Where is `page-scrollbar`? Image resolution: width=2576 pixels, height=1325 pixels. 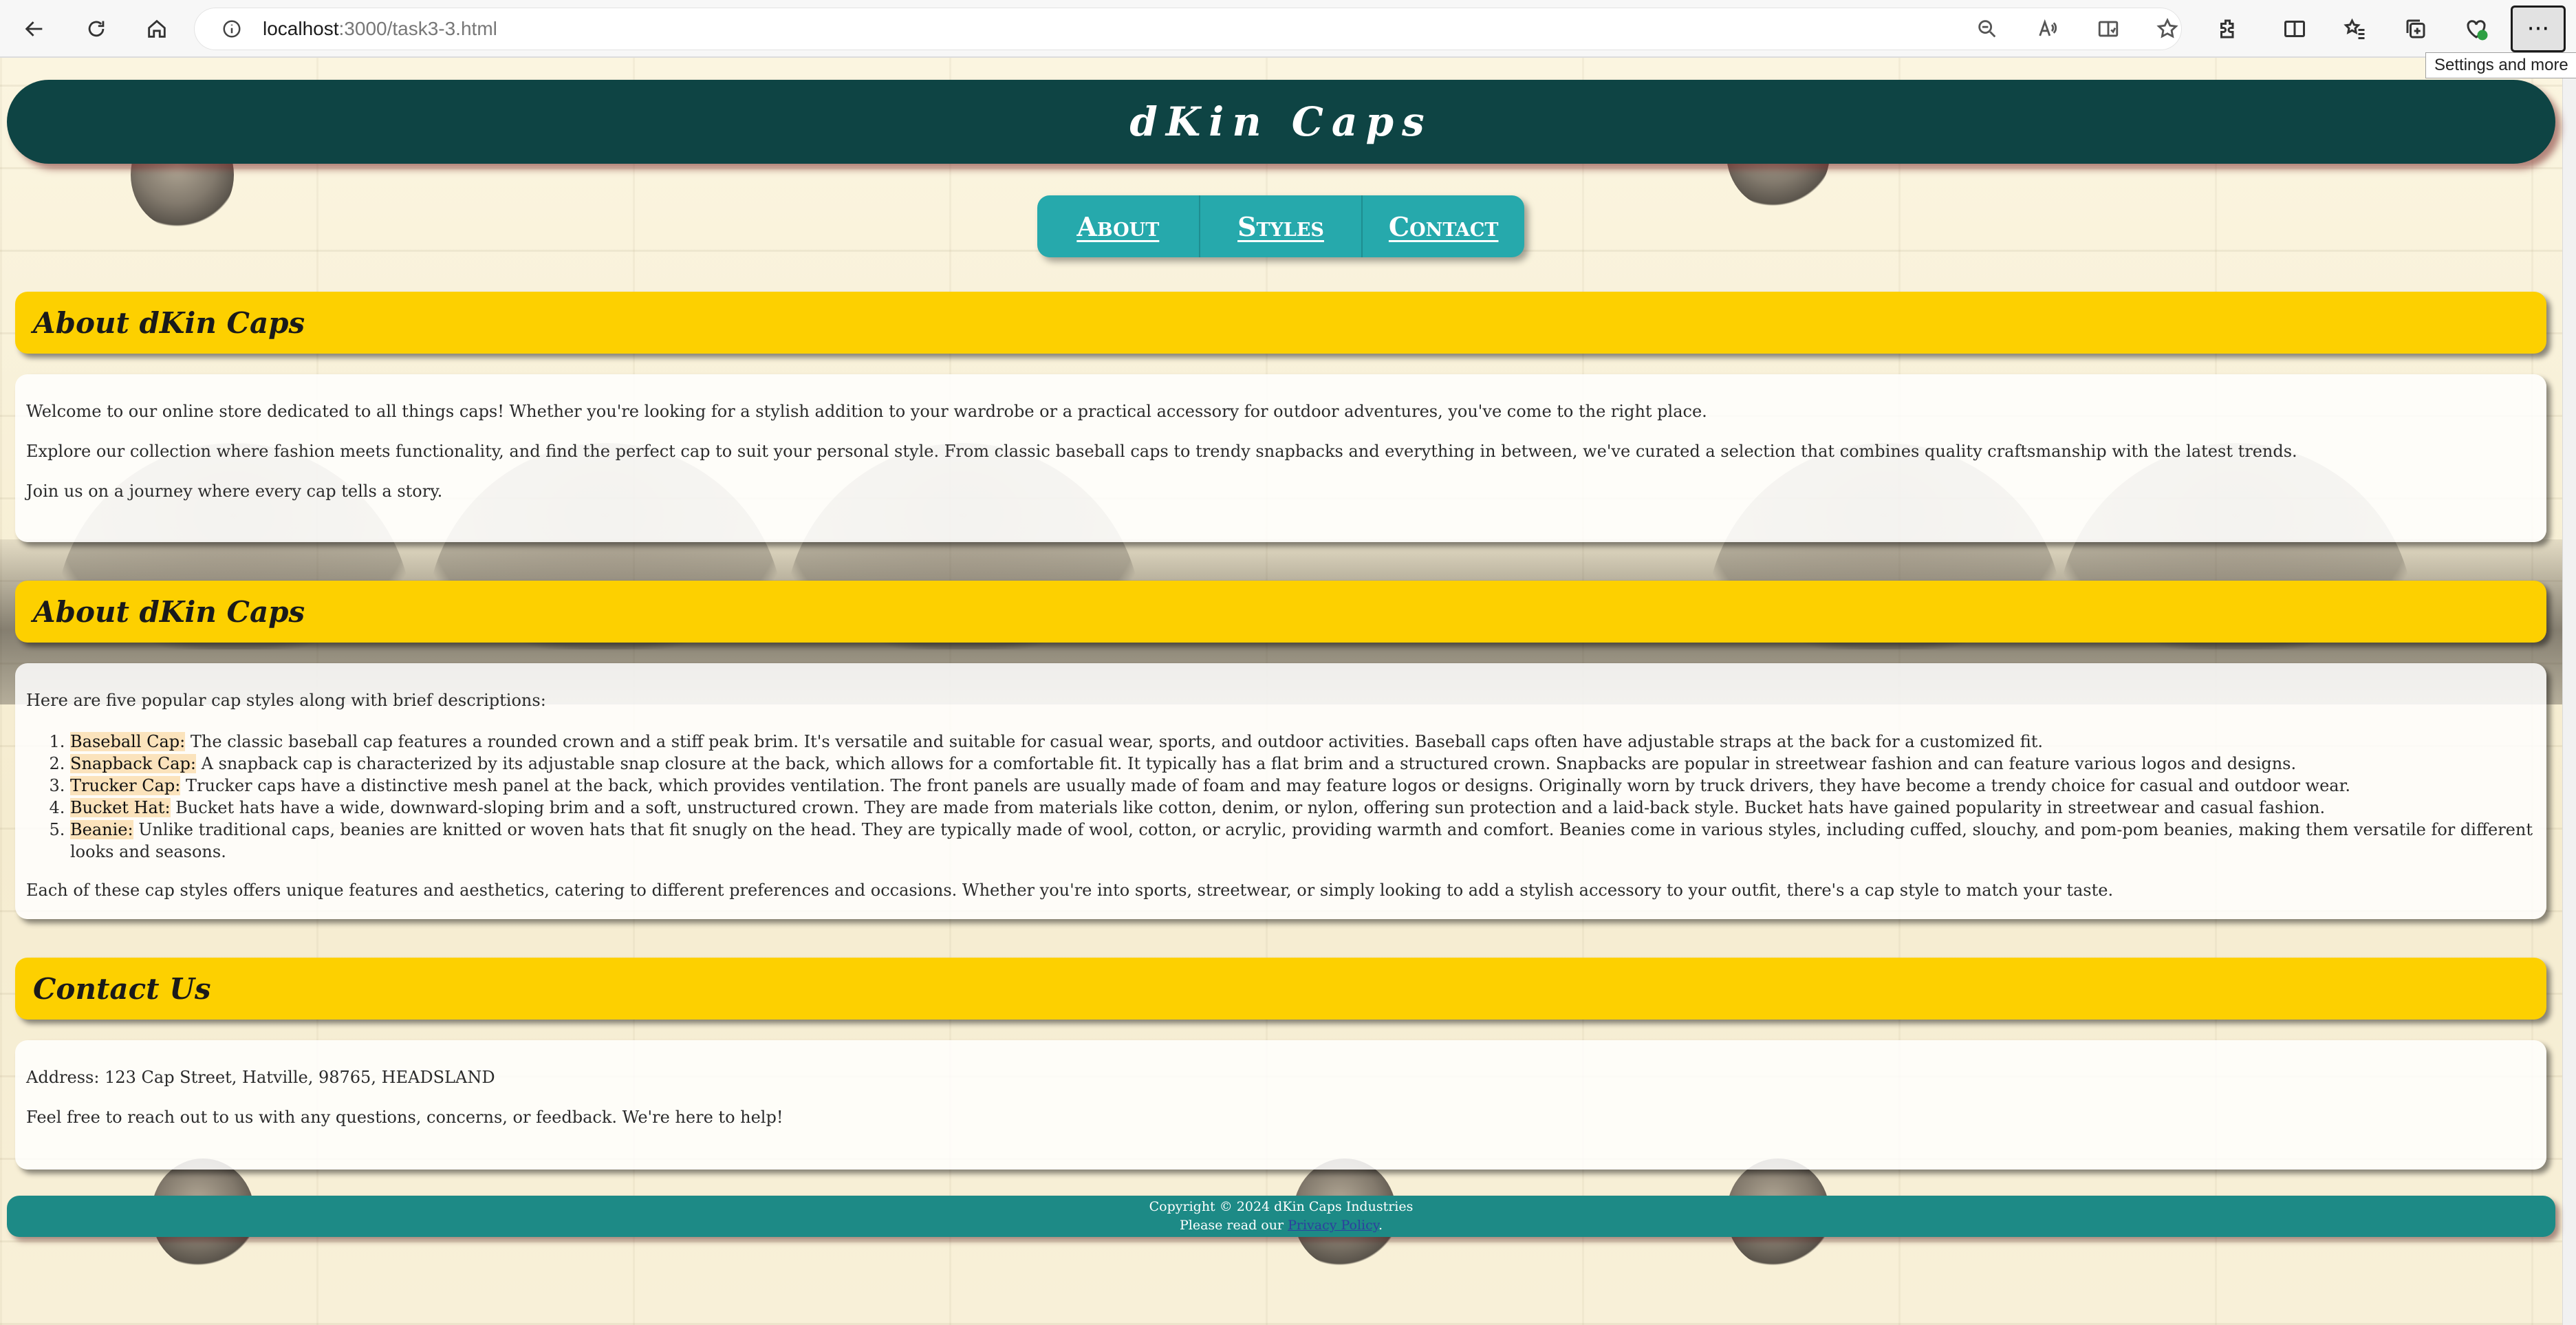
page-scrollbar is located at coordinates (2569, 691).